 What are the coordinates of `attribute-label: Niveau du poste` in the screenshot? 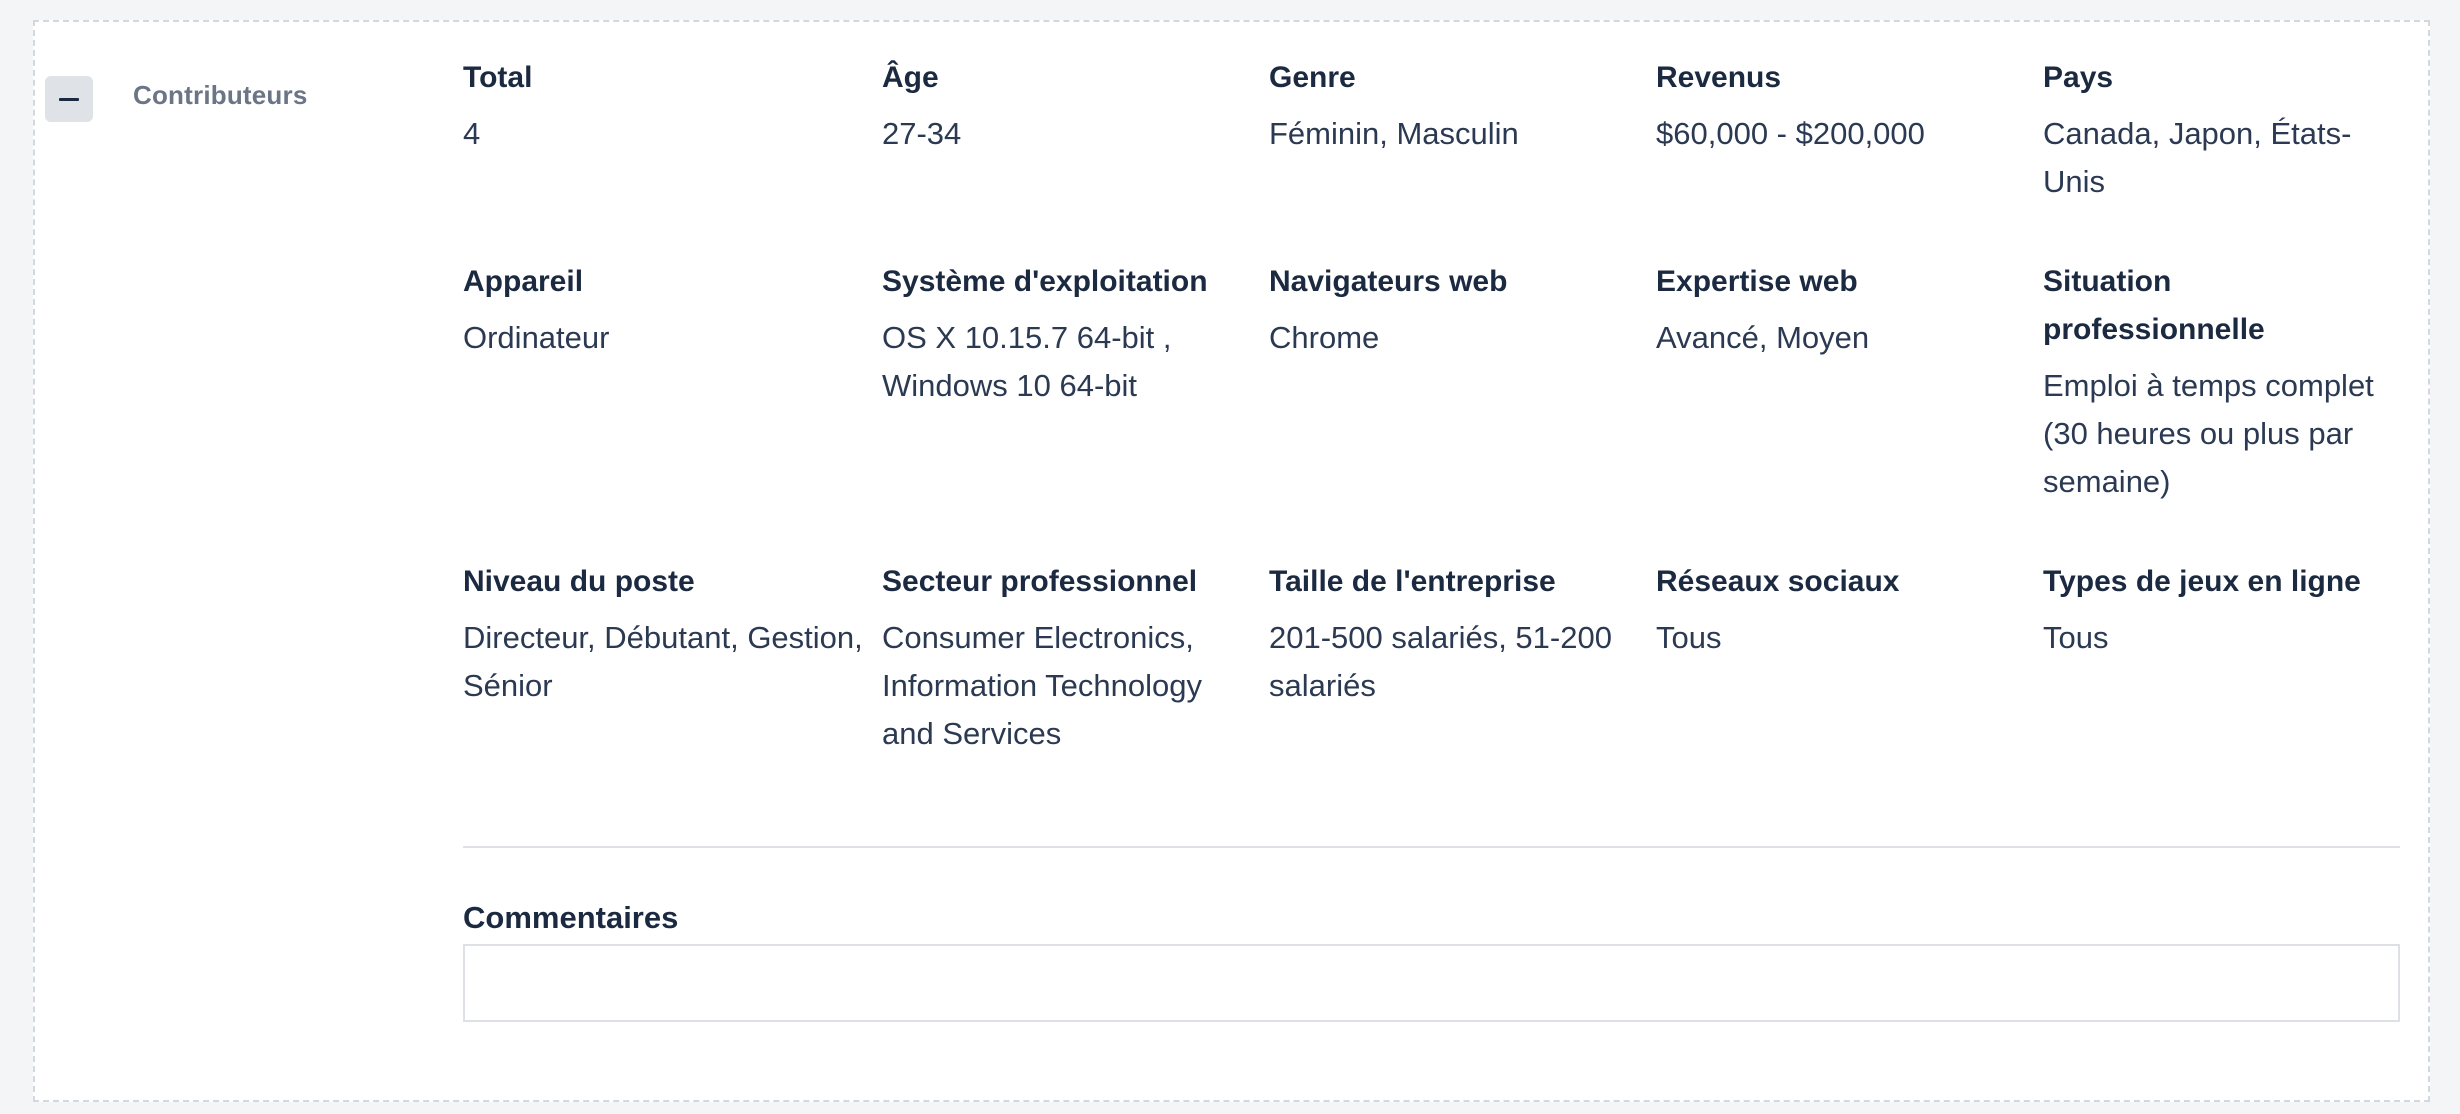 It's located at (579, 581).